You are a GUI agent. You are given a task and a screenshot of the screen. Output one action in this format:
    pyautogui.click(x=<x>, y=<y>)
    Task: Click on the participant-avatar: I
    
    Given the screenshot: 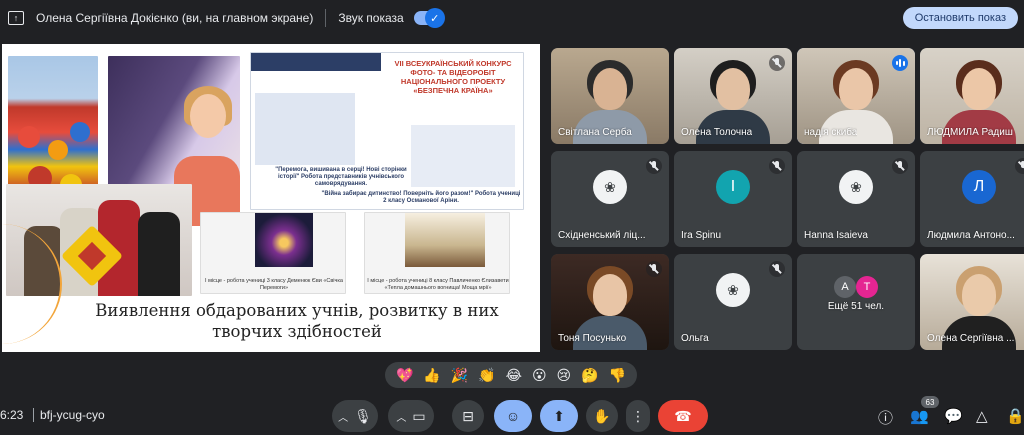 What is the action you would take?
    pyautogui.click(x=733, y=187)
    